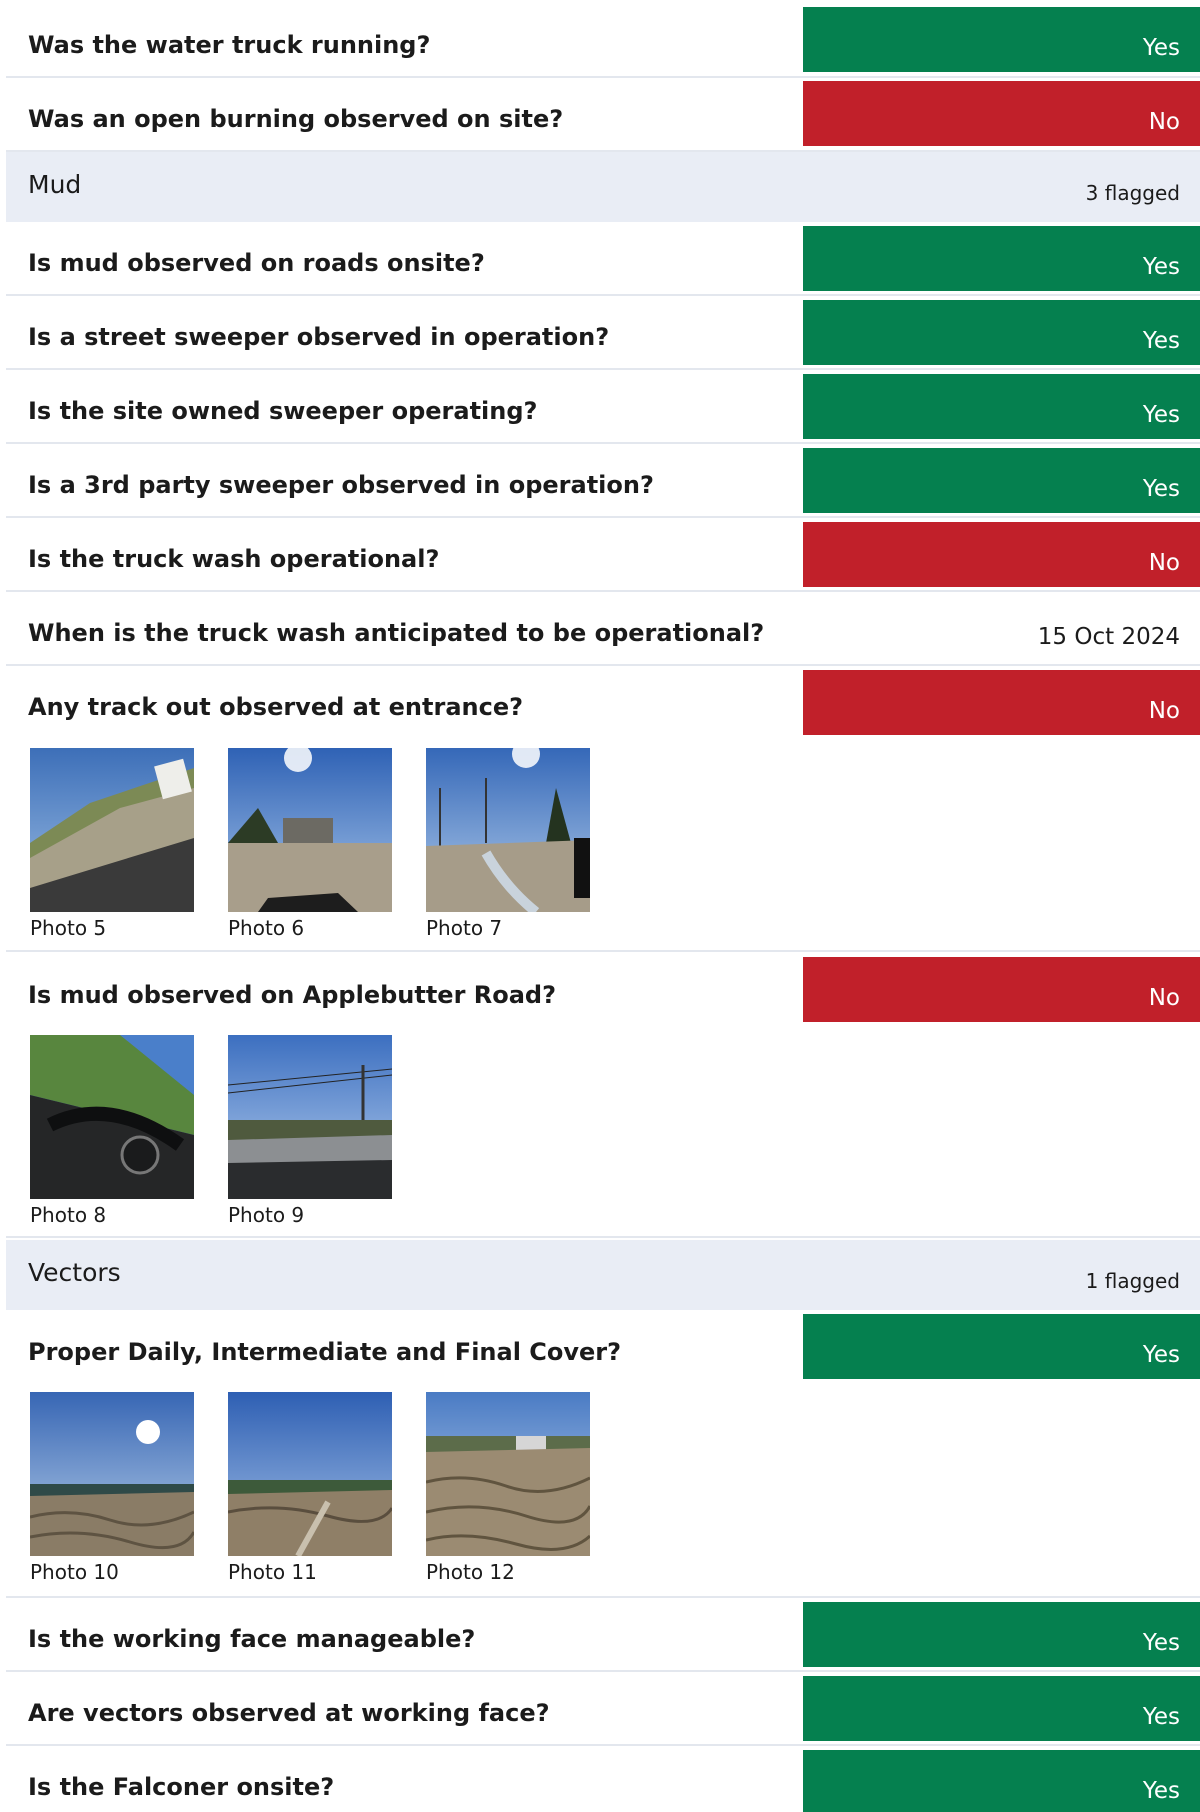 This screenshot has height=1812, width=1200. I want to click on question-text: Is the site owned sweeper operating?, so click(283, 411).